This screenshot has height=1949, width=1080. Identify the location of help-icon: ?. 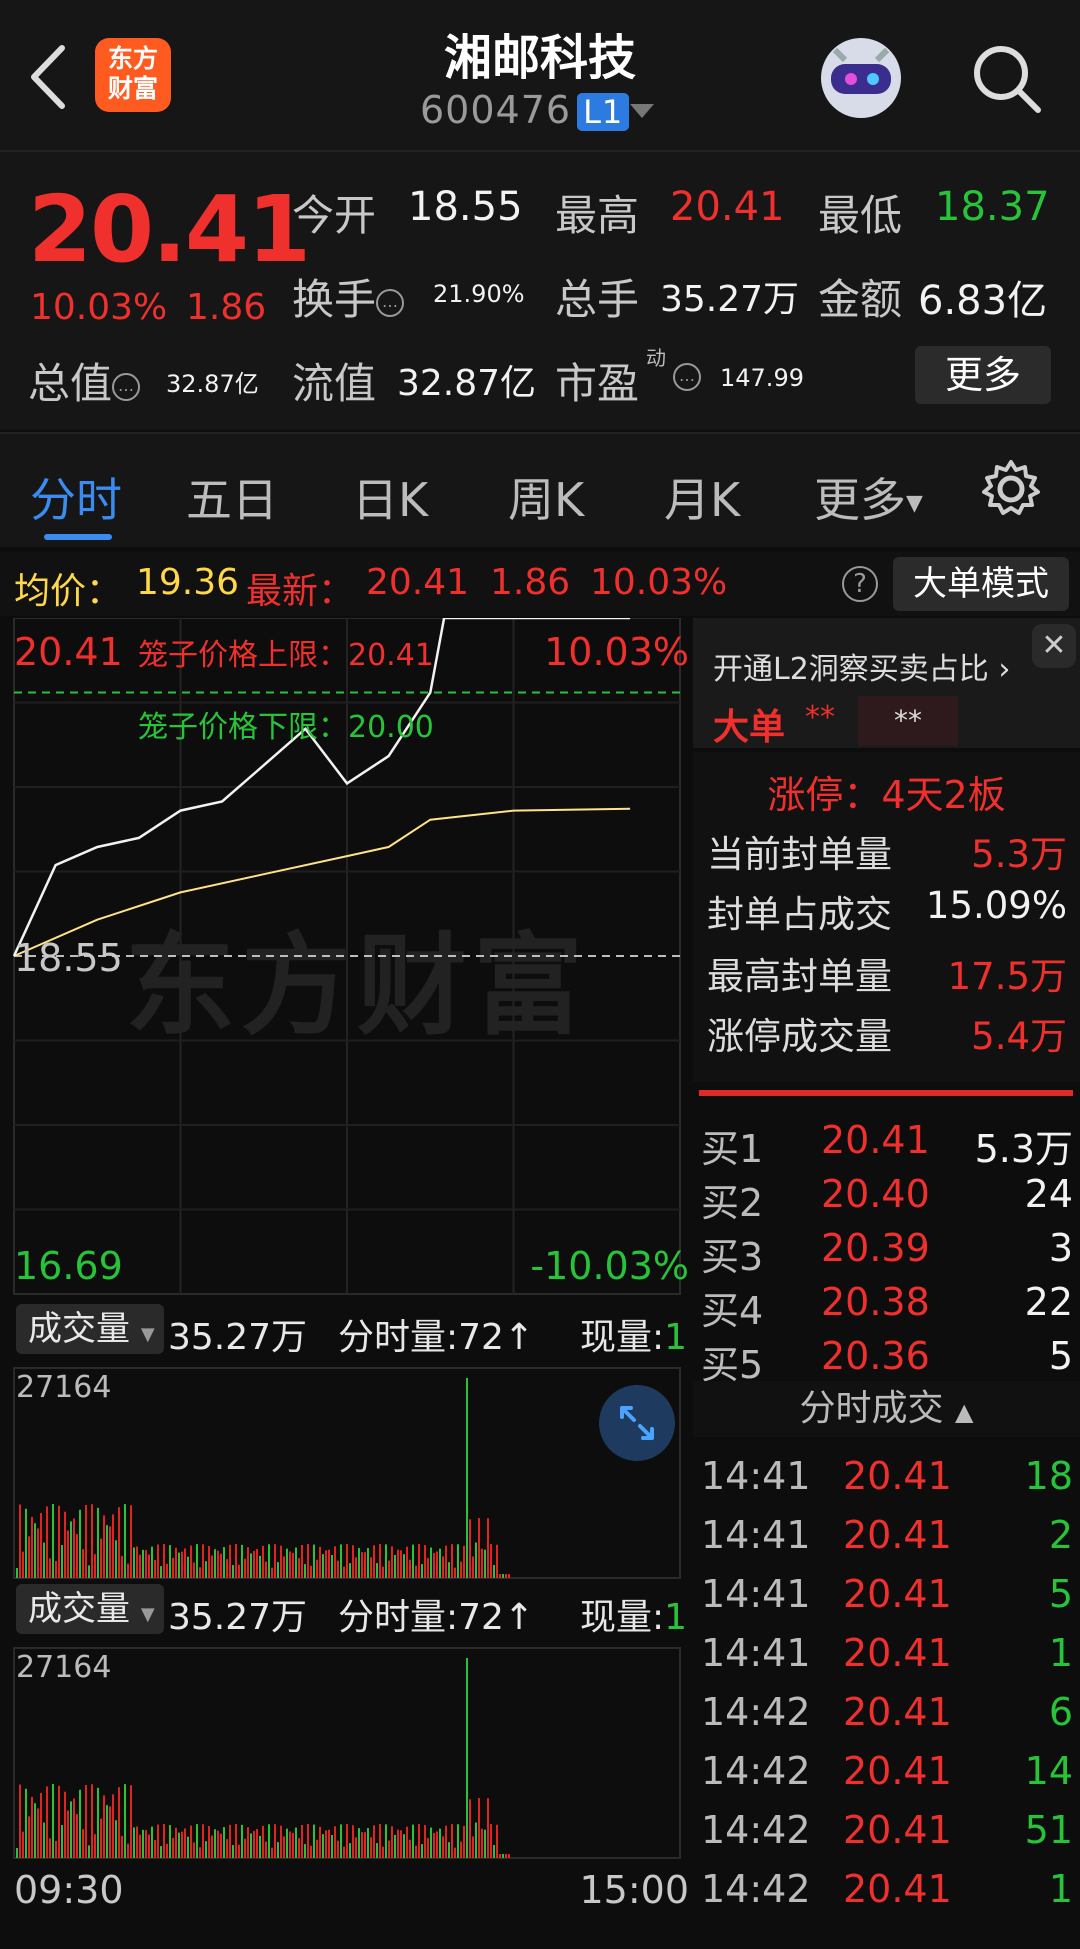
(860, 584).